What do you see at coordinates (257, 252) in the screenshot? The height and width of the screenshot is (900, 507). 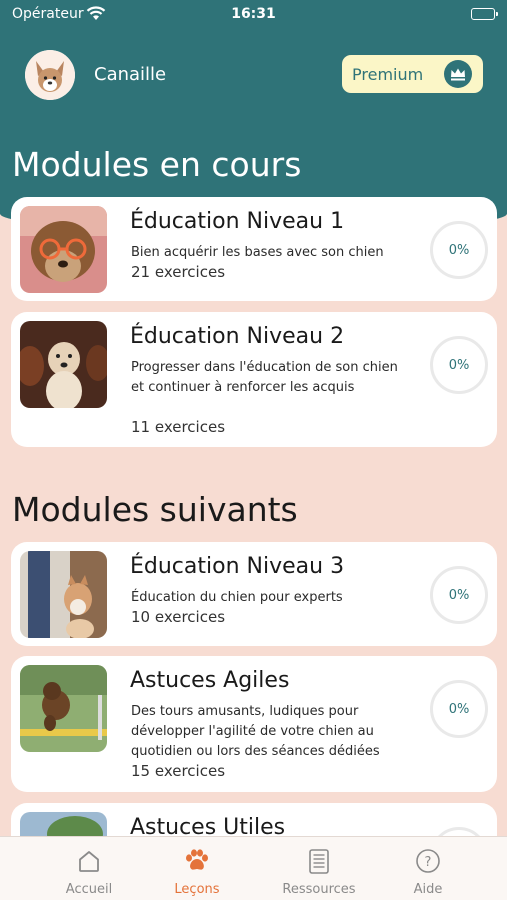 I see `module-description: Bien acquérir les bases avec son chien` at bounding box center [257, 252].